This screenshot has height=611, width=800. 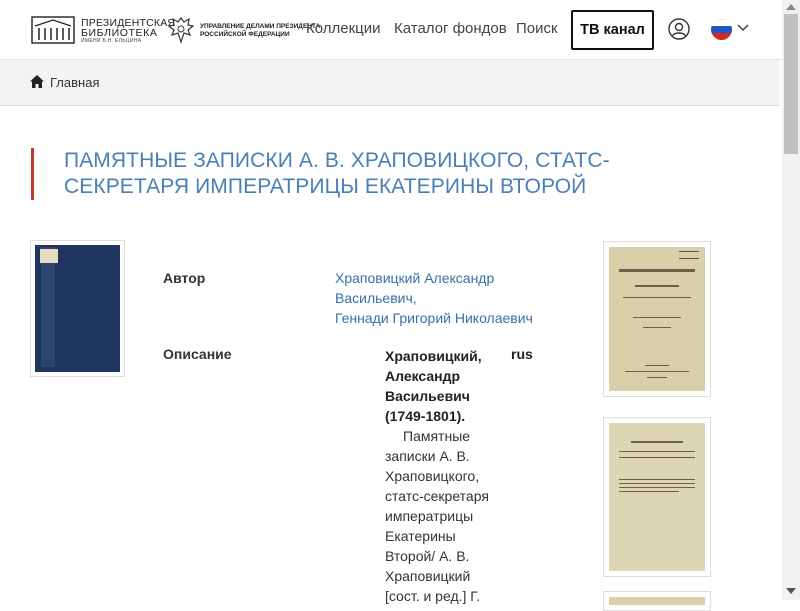 What do you see at coordinates (791, 7) in the screenshot?
I see `scroll-up-arrow-icon` at bounding box center [791, 7].